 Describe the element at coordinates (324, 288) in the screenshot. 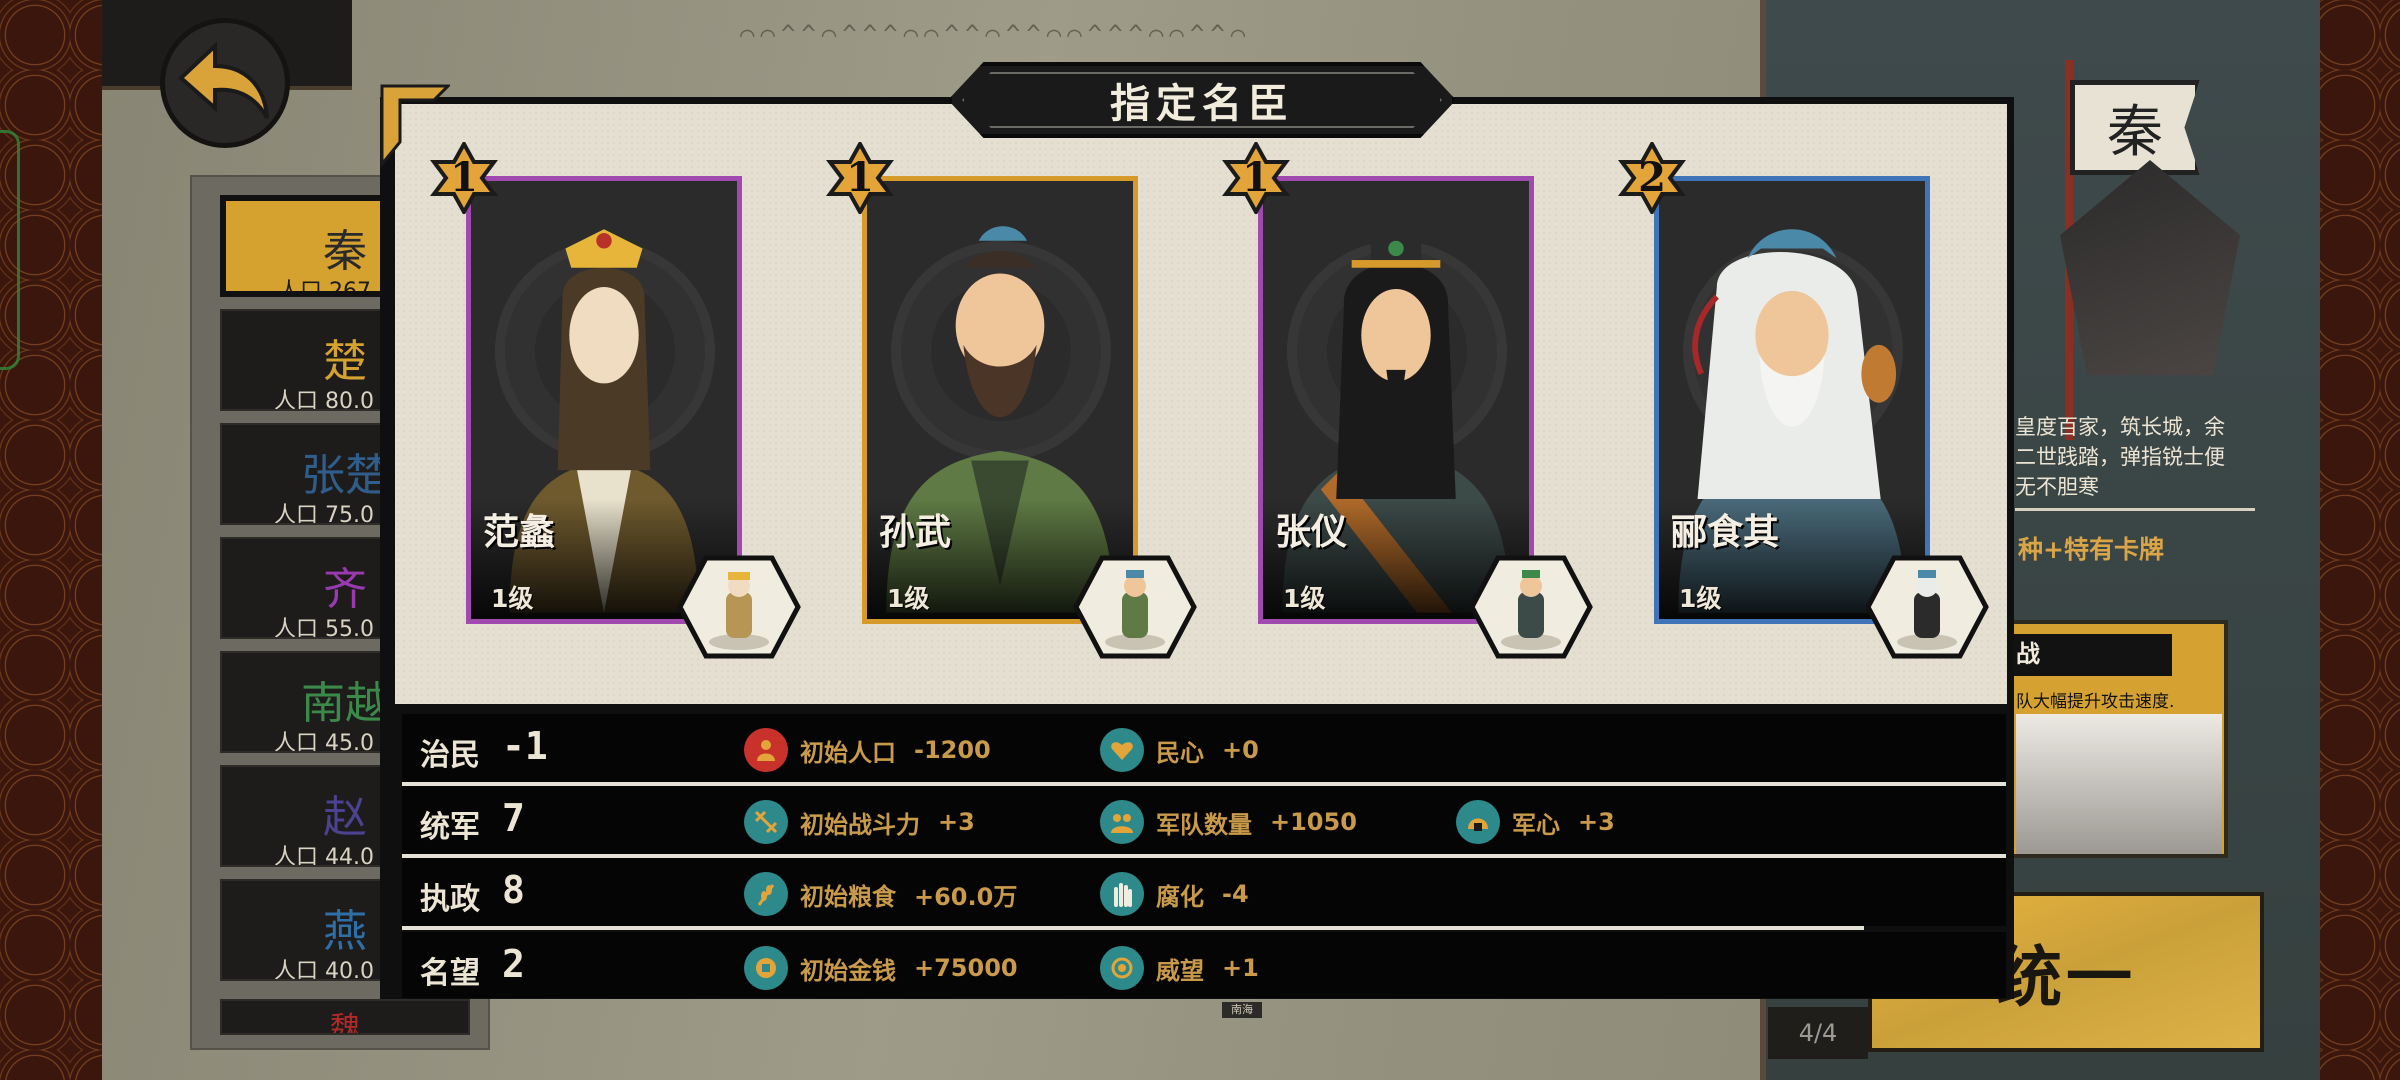

I see `faction-population: 人口 267` at that location.